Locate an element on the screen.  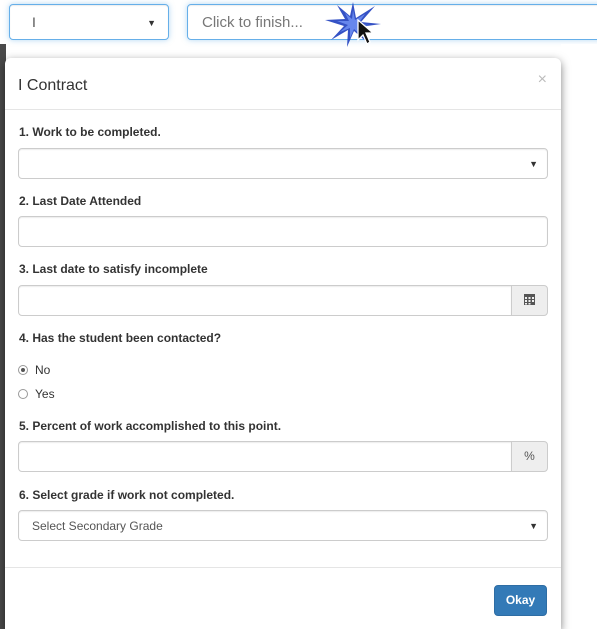
percent-work-input is located at coordinates (265, 456).